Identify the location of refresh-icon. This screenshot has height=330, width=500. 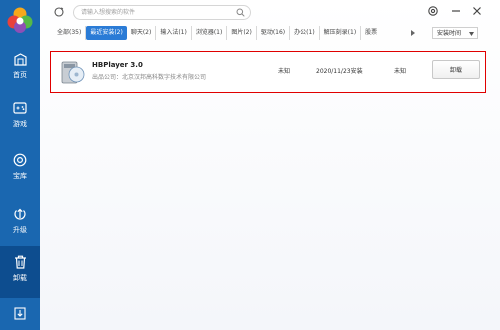
(59, 12).